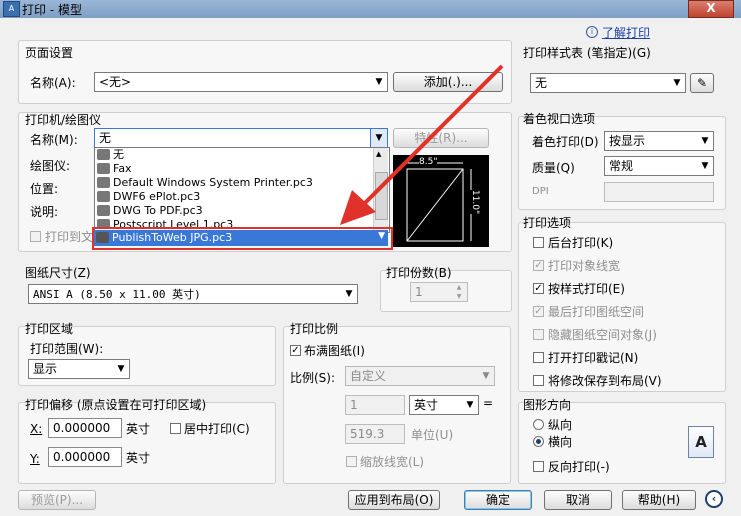 The height and width of the screenshot is (516, 741). I want to click on scale-num-input: 1, so click(375, 405).